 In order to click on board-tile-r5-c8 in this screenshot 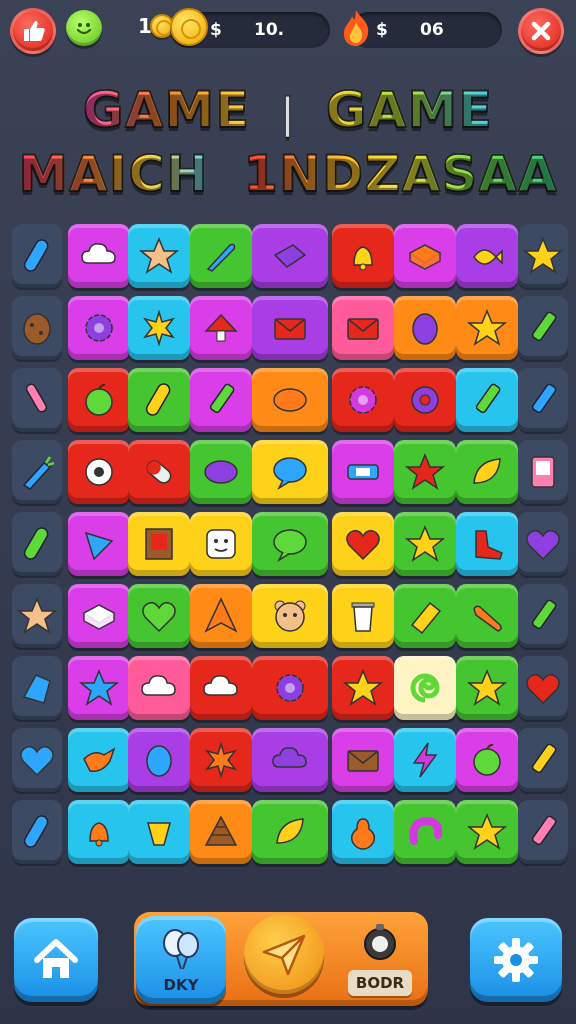, I will do `click(487, 544)`.